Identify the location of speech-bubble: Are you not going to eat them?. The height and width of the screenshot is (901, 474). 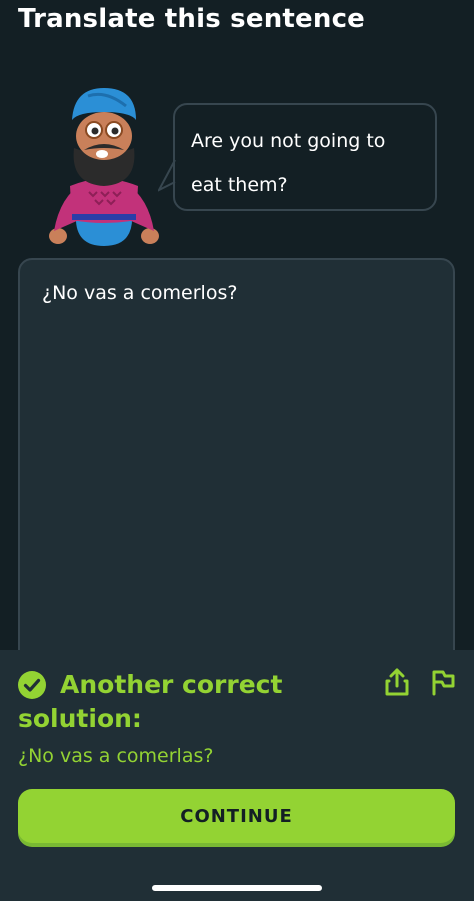
(305, 157).